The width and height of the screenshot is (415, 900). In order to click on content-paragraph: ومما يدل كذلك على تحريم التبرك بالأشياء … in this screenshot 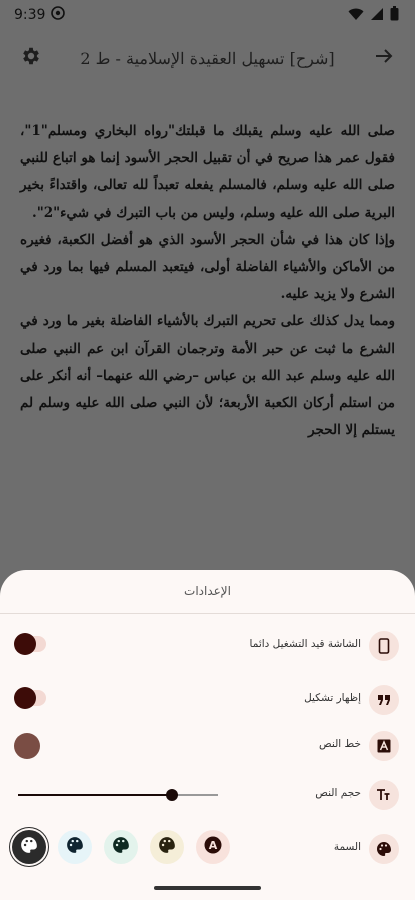, I will do `click(207, 376)`.